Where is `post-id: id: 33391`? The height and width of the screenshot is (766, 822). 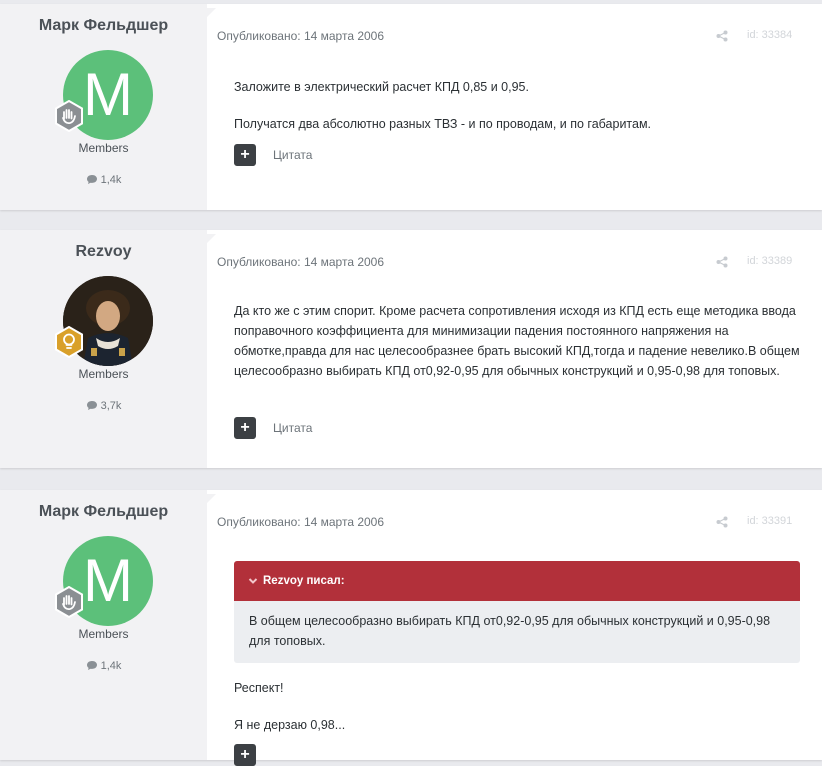
post-id: id: 33391 is located at coordinates (770, 521).